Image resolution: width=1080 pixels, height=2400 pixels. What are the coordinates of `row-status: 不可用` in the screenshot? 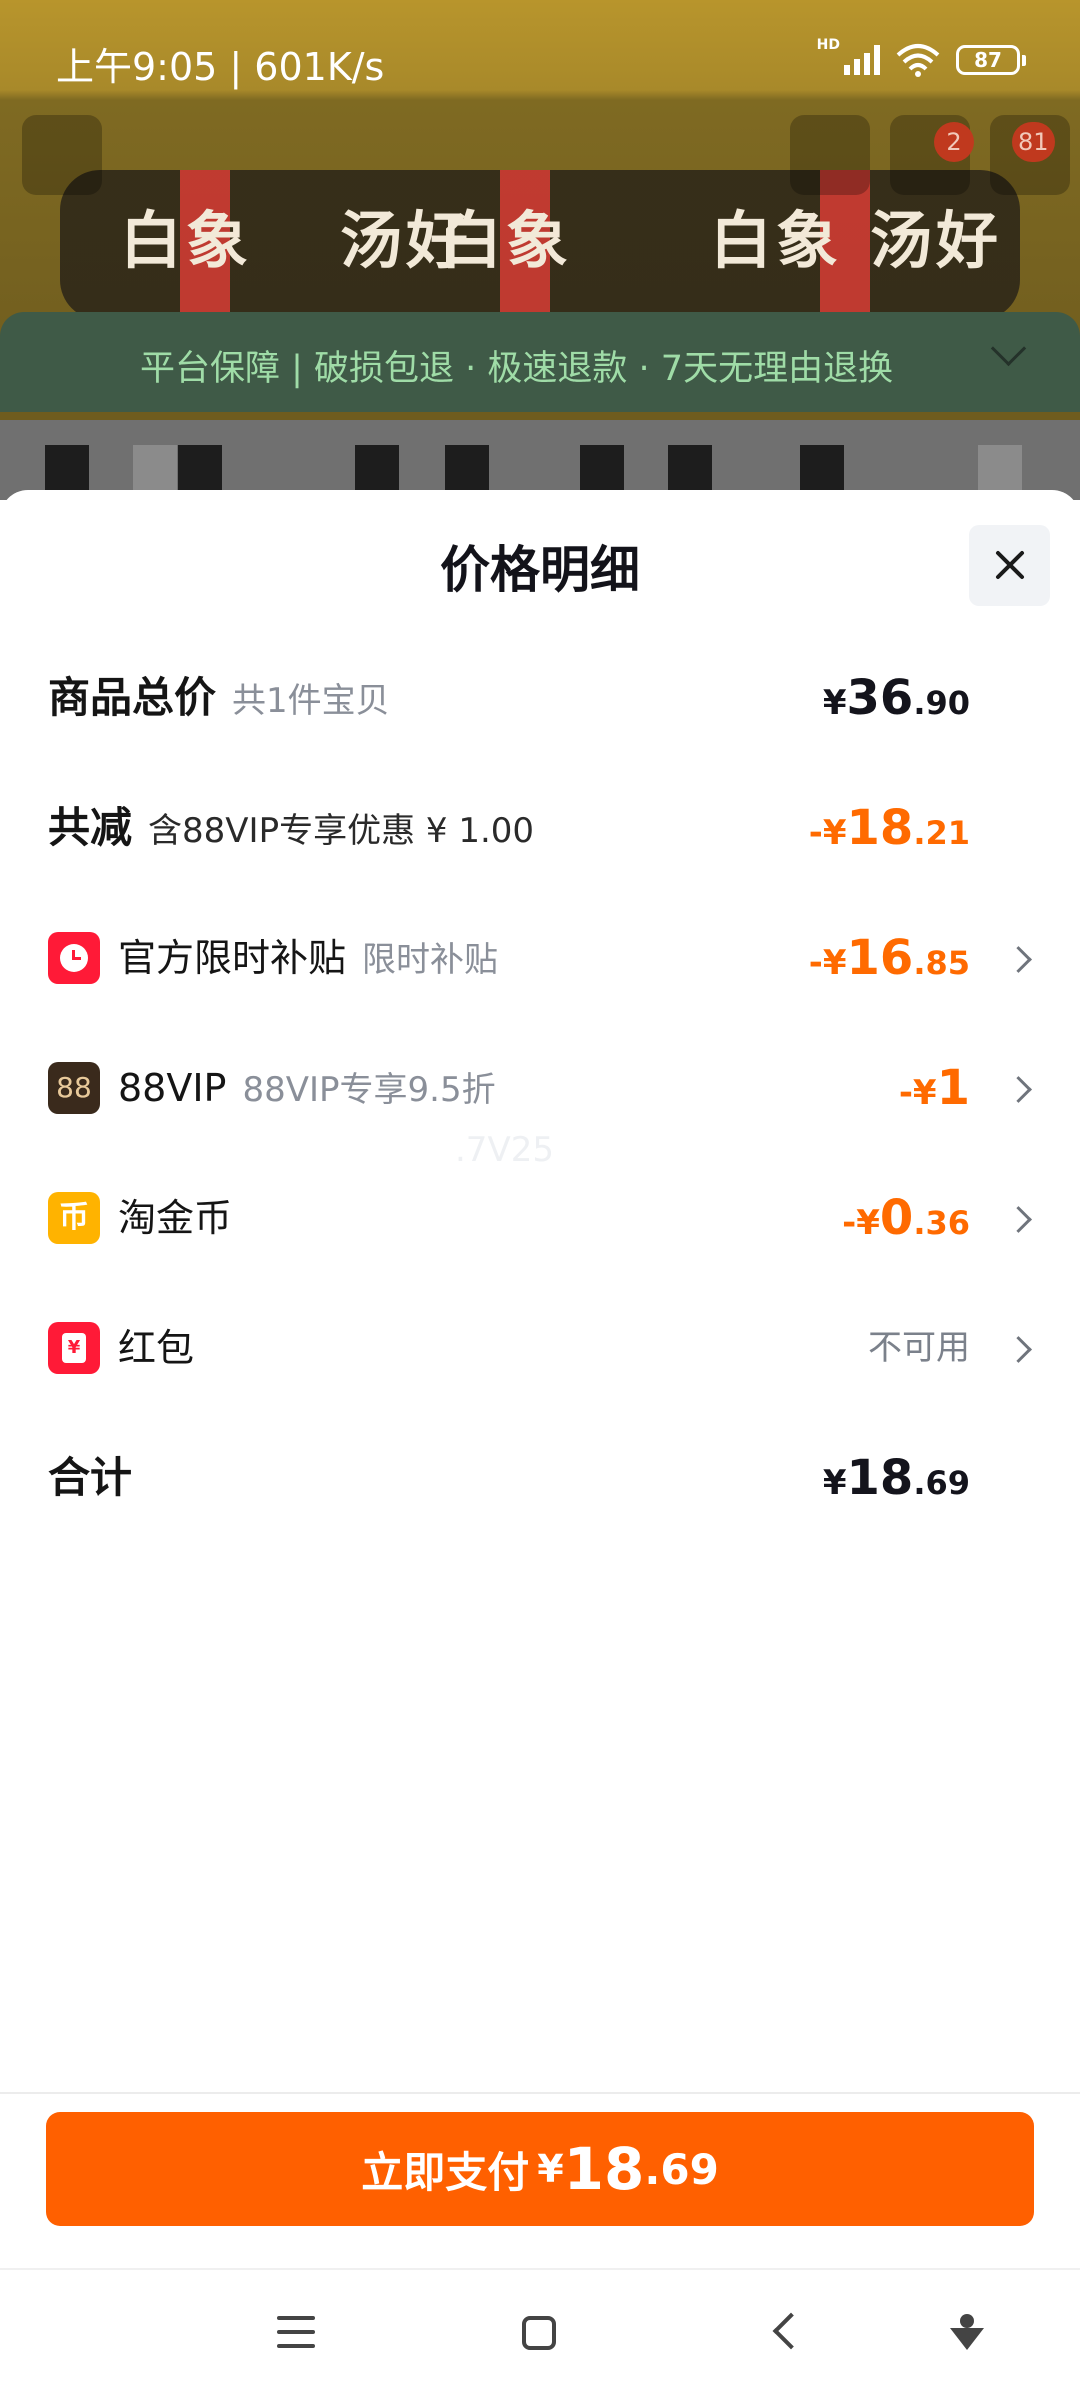 It's located at (919, 1348).